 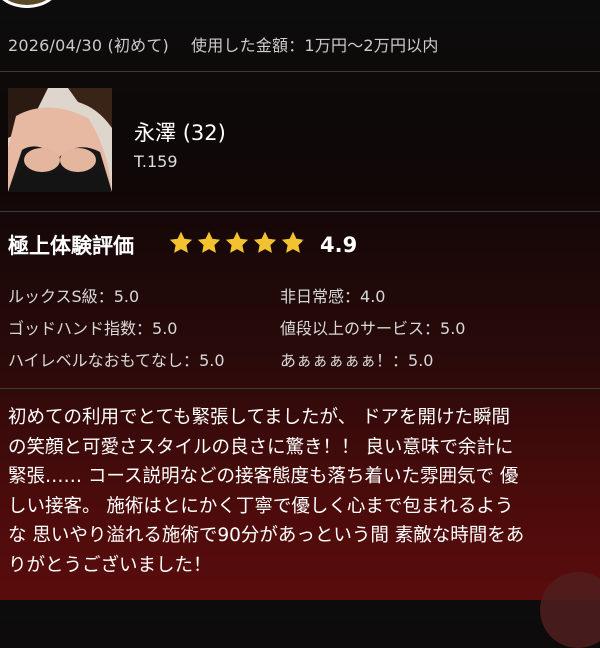 What do you see at coordinates (96, 360) in the screenshot?
I see `sub-rating-label: ハイレベルなおもてなし` at bounding box center [96, 360].